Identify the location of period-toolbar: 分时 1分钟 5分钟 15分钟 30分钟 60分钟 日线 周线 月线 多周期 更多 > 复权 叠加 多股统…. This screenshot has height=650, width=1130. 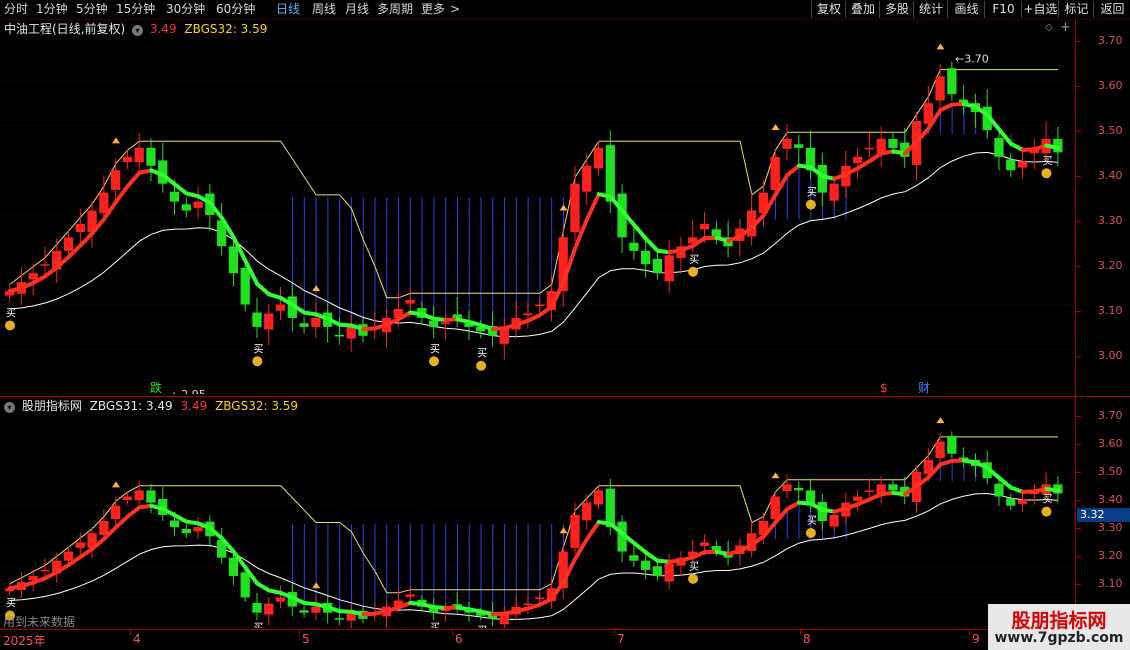
(565, 10).